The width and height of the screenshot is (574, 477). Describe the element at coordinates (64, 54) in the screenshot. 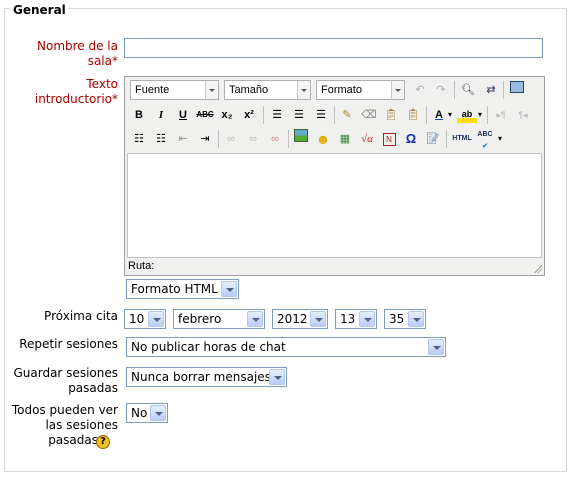

I see `room-name-label: Nombre de la sala*` at that location.